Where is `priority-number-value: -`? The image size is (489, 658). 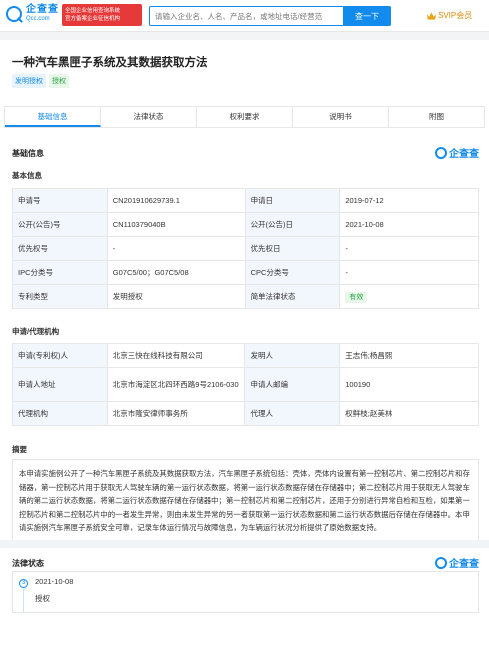 priority-number-value: - is located at coordinates (176, 248).